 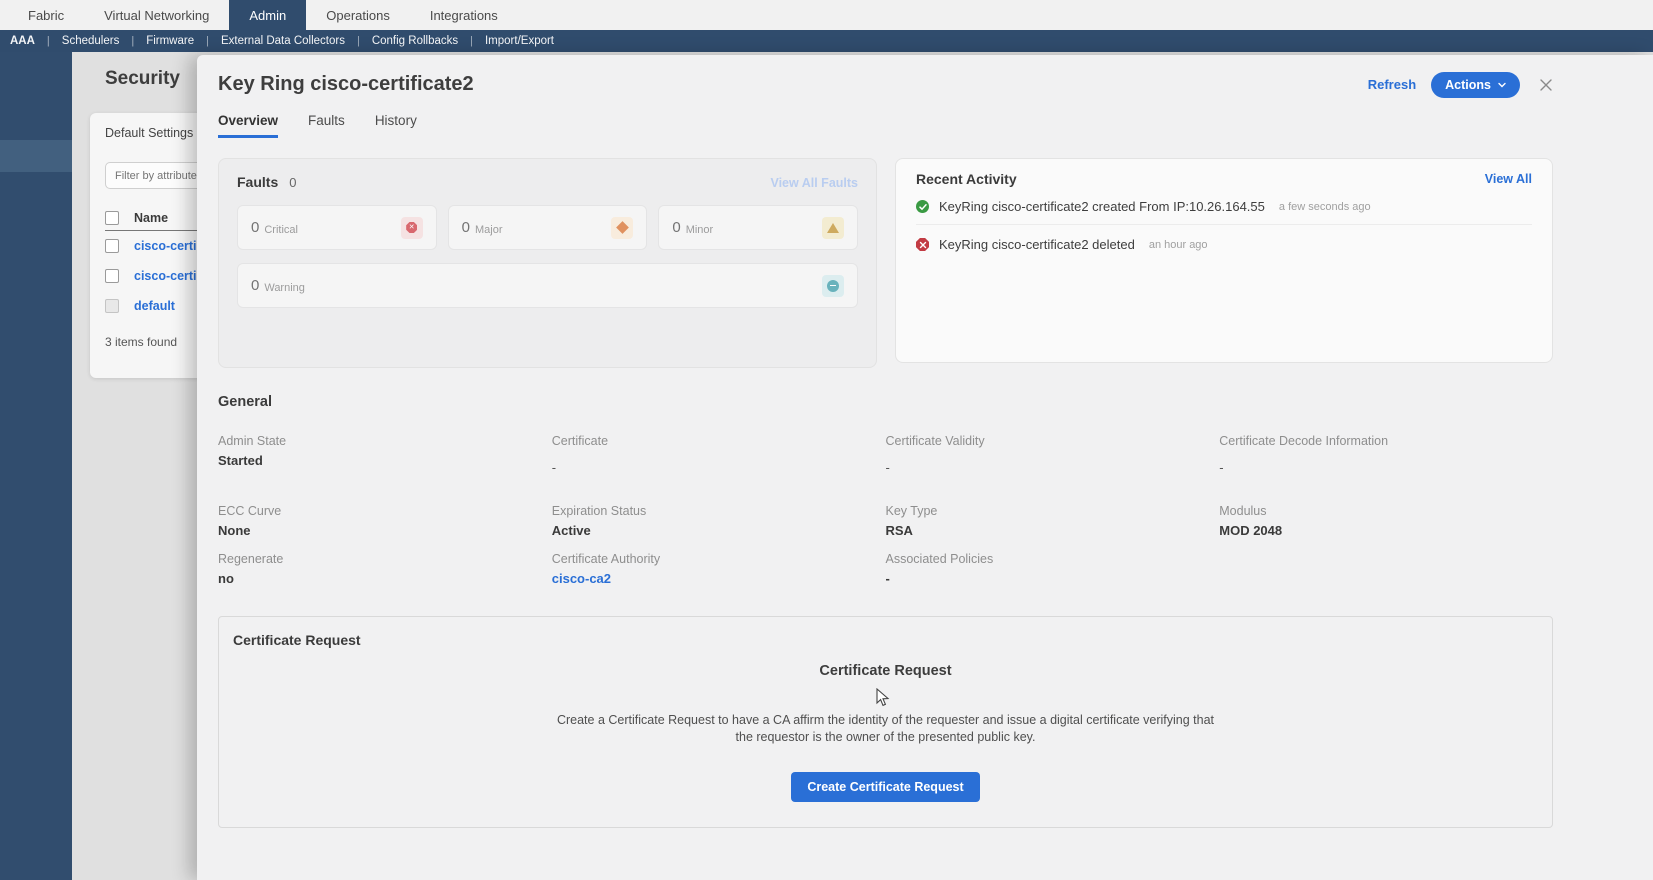 What do you see at coordinates (547, 182) in the screenshot?
I see `faults-card-header: Faults 0 View All Faults` at bounding box center [547, 182].